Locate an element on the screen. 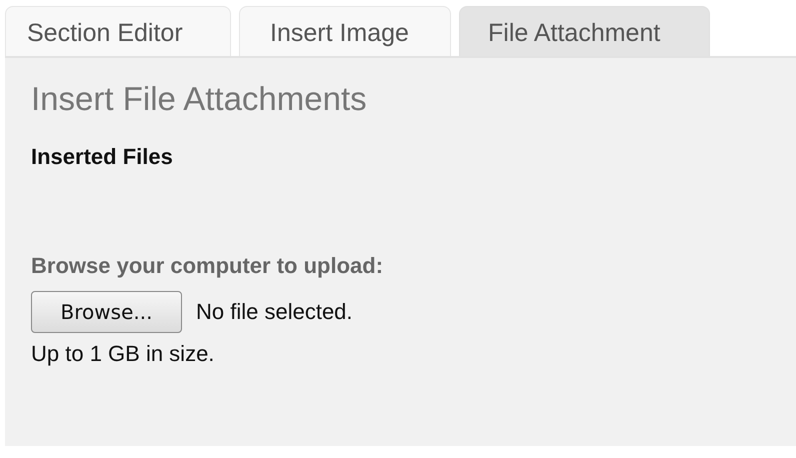  tab: File Attachment is located at coordinates (584, 31).